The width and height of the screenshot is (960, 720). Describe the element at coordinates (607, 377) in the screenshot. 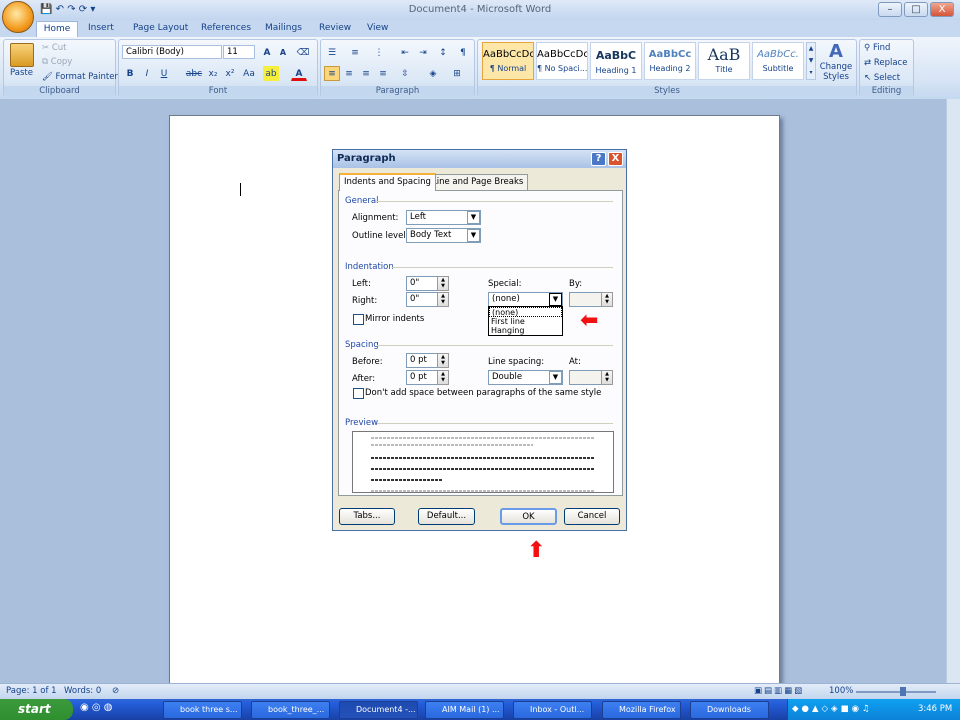

I see `at-spinner: ▲ ▼` at that location.